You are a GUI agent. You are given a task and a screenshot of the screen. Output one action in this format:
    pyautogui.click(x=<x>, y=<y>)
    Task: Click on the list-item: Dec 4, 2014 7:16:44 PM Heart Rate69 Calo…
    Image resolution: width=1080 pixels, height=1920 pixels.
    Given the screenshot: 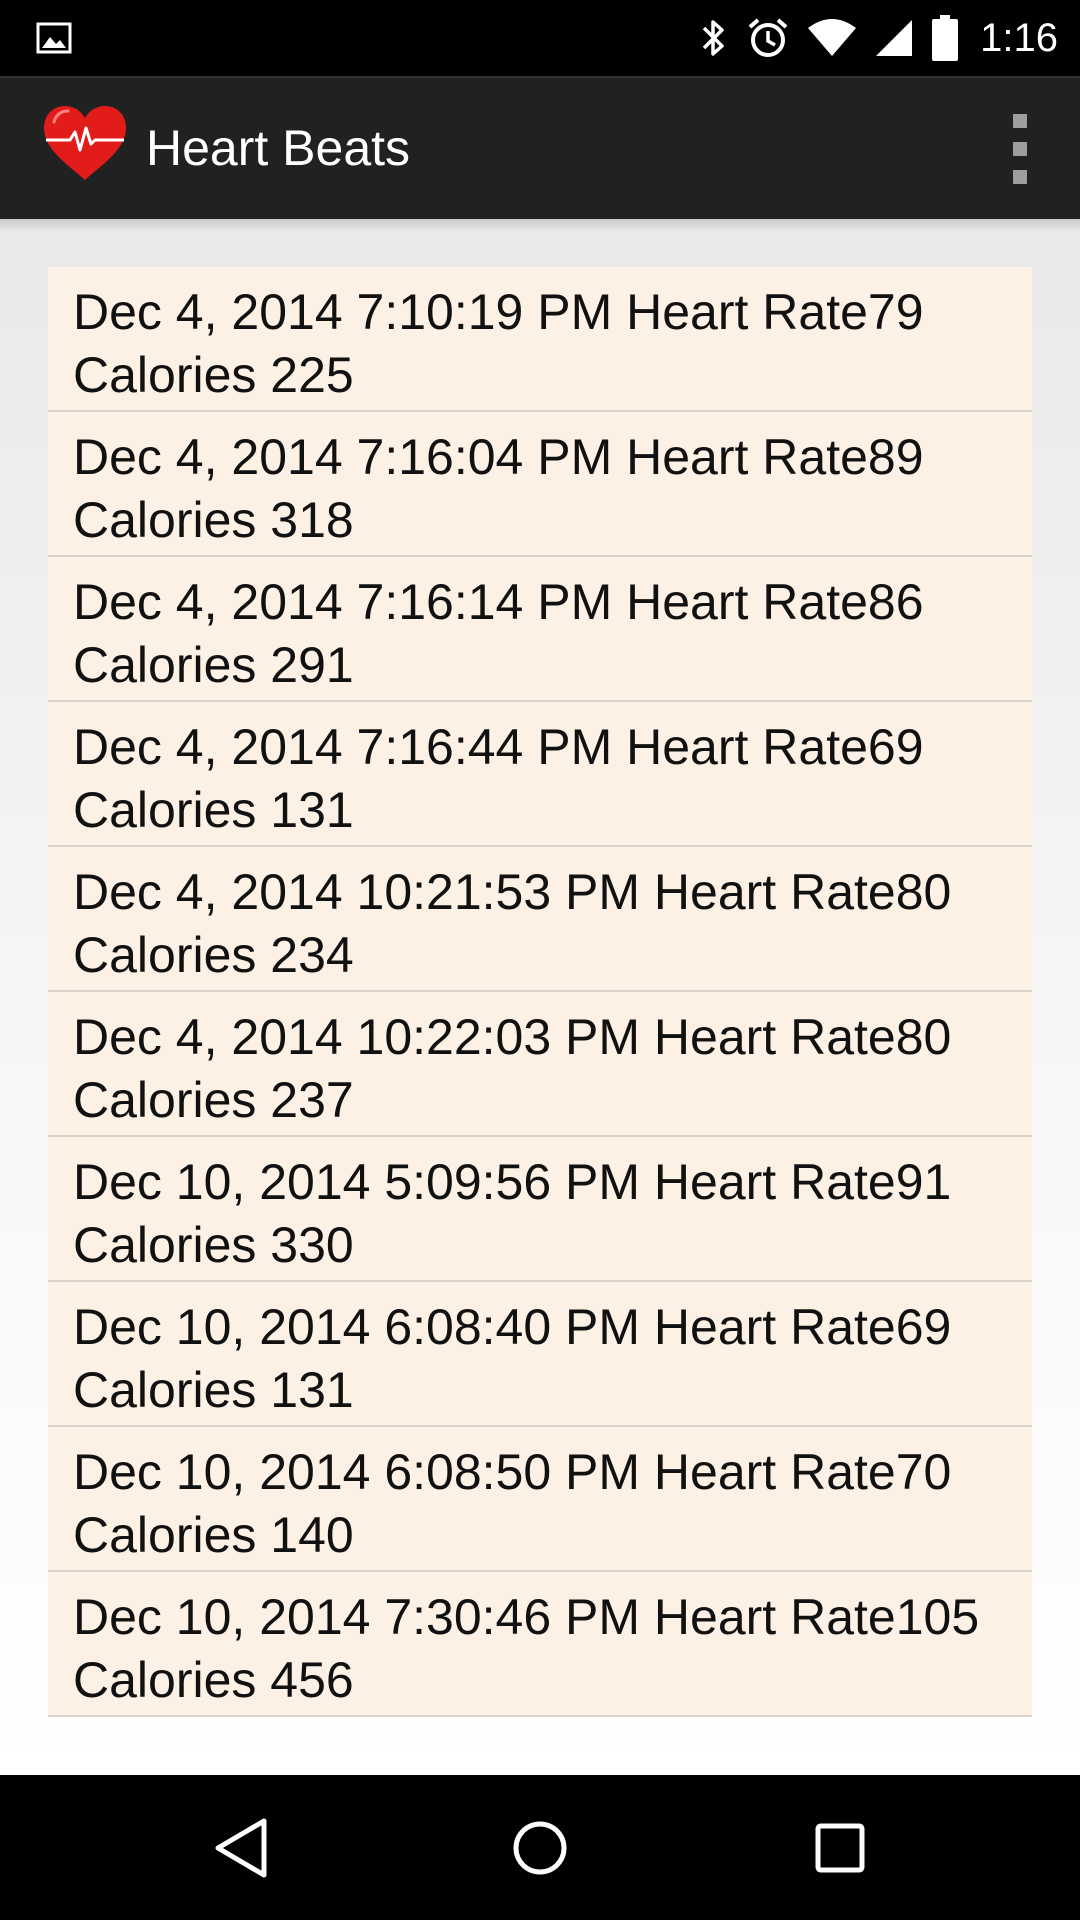 What is the action you would take?
    pyautogui.click(x=540, y=774)
    